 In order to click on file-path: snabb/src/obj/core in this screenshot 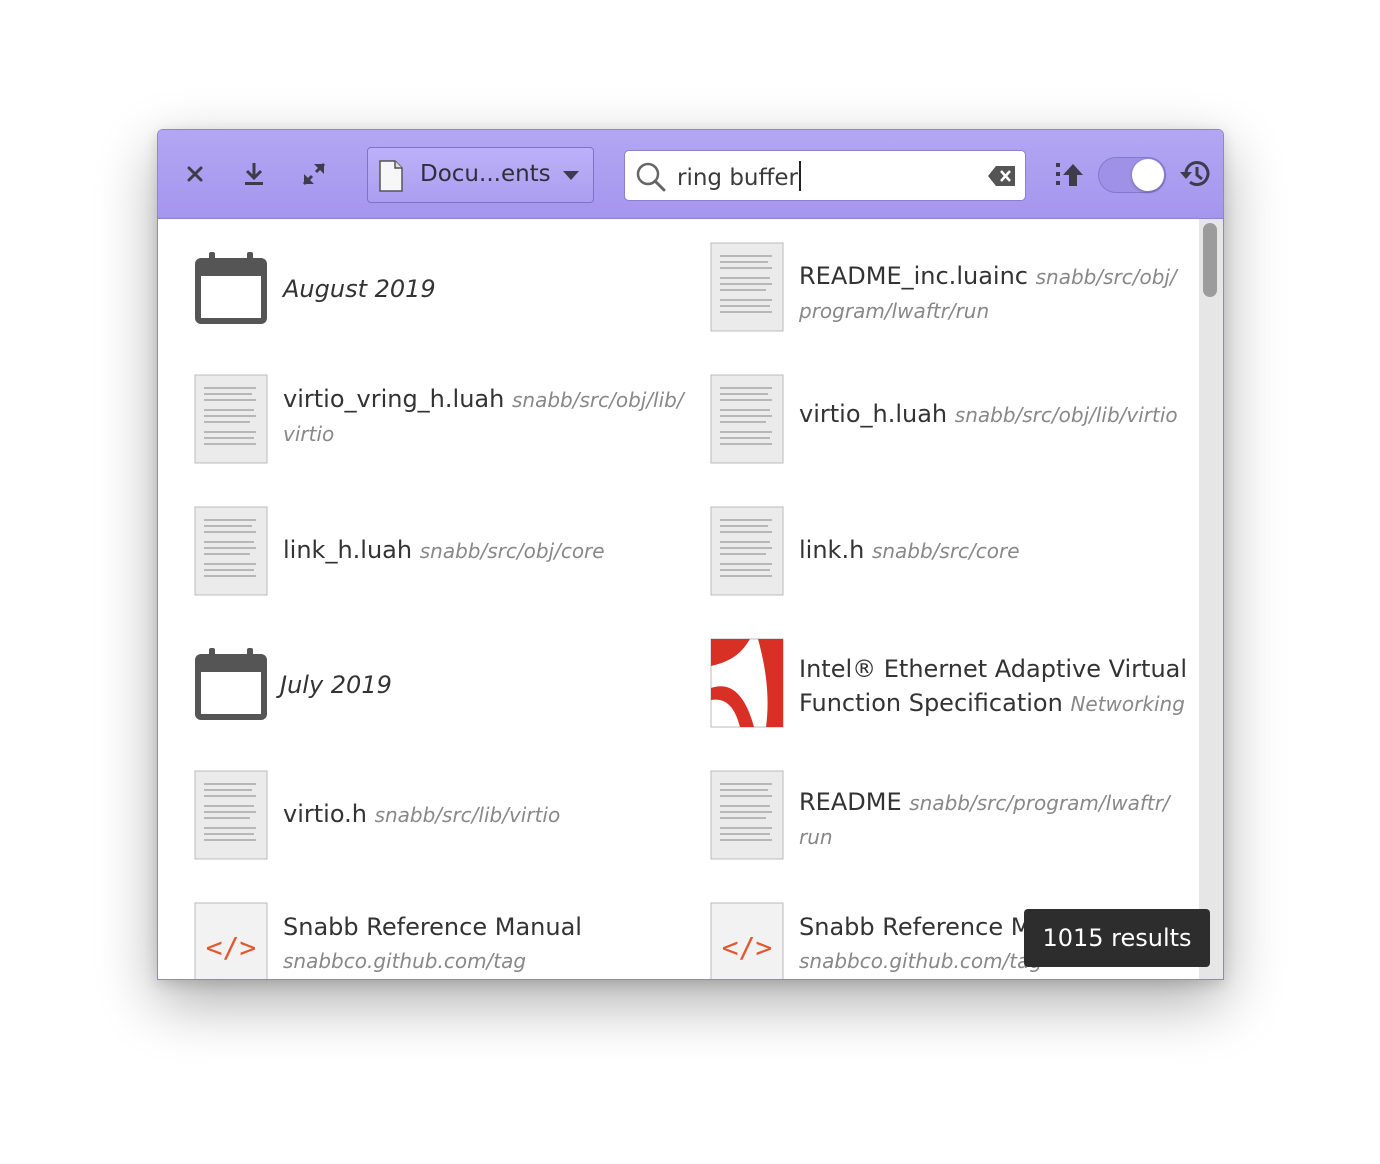, I will do `click(512, 551)`.